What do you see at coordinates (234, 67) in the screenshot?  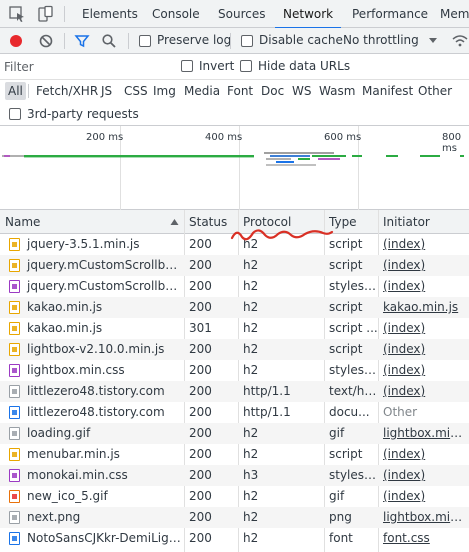 I see `filter-bar: Invert Hide data URLs` at bounding box center [234, 67].